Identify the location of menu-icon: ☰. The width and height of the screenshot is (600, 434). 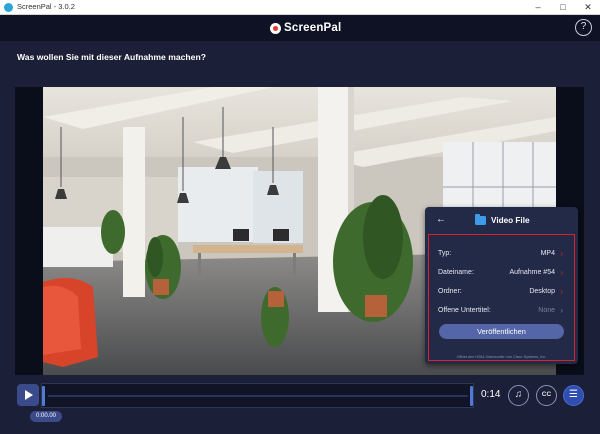
(573, 395).